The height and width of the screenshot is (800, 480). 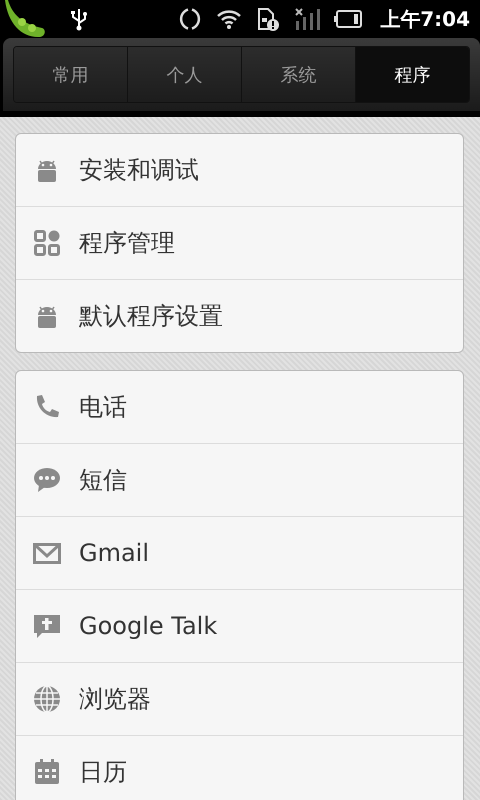 What do you see at coordinates (47, 772) in the screenshot?
I see `calendar-icon` at bounding box center [47, 772].